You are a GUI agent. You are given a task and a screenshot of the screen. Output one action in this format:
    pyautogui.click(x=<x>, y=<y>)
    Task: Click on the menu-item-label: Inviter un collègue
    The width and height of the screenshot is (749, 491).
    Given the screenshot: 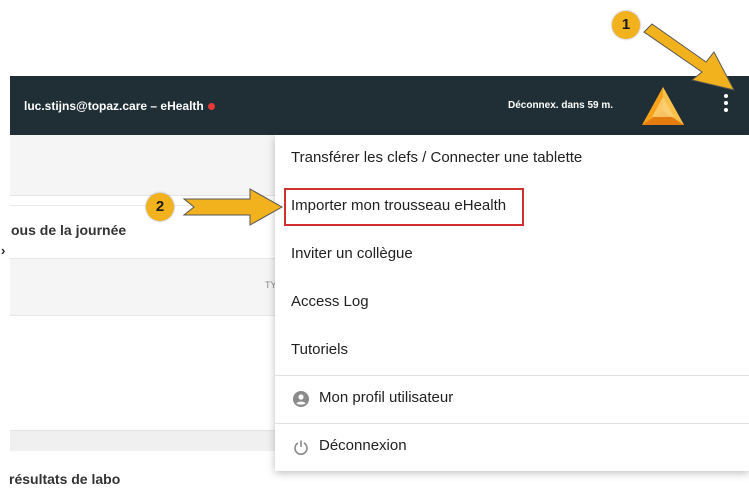 What is the action you would take?
    pyautogui.click(x=352, y=253)
    